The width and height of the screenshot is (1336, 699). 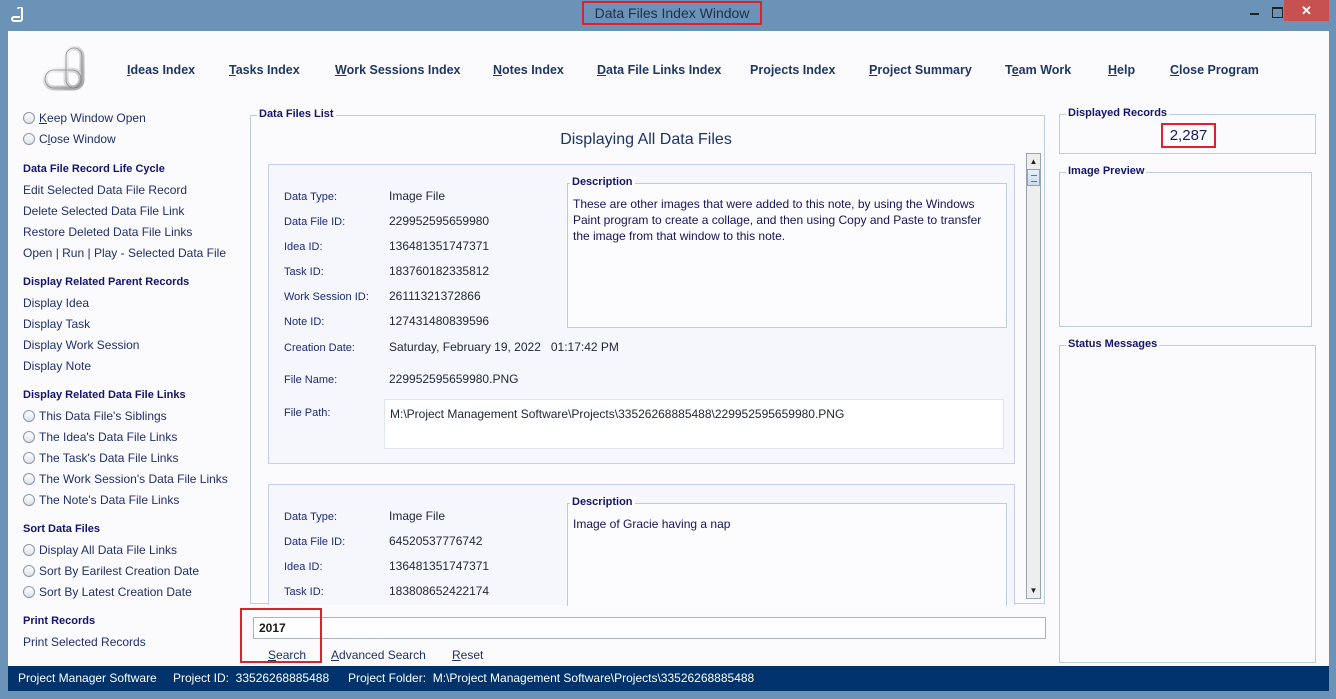 I want to click on parents-heading: Display Related Parent Records, so click(x=106, y=282).